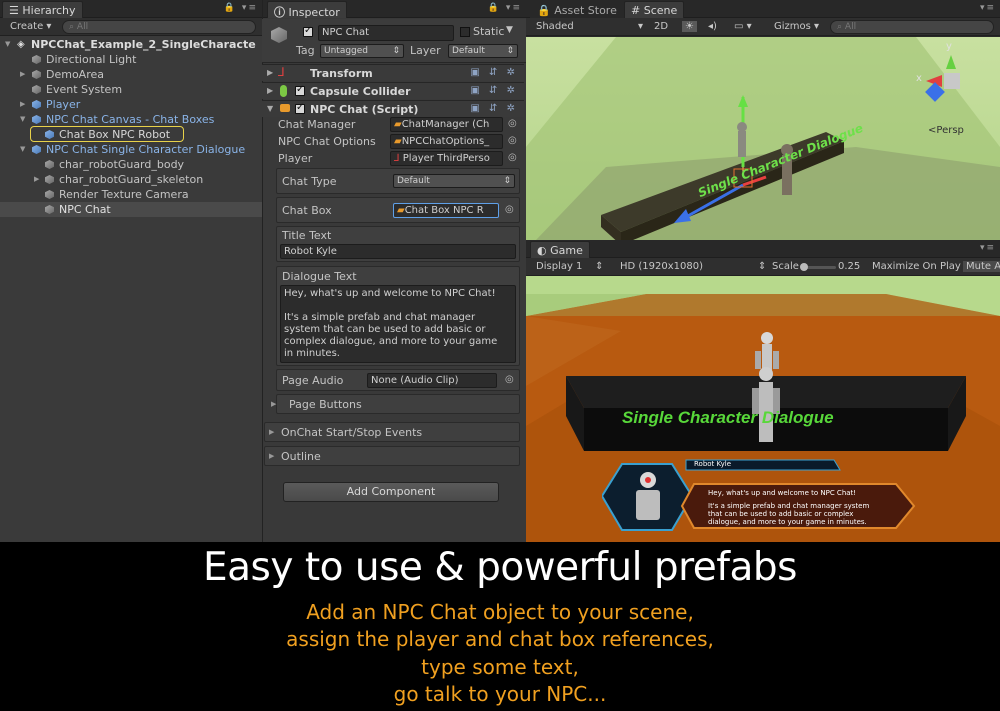  Describe the element at coordinates (661, 266) in the screenshot. I see `resolution-dropdown: HD (1920x1080)` at that location.